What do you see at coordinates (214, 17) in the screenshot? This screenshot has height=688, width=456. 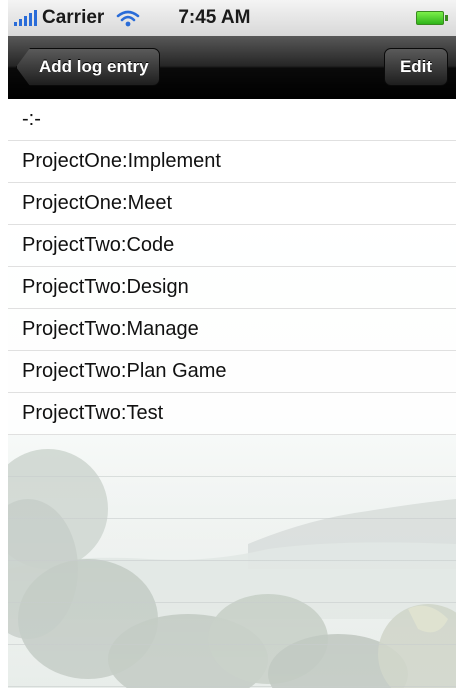 I see `clock: 7:45 AM` at bounding box center [214, 17].